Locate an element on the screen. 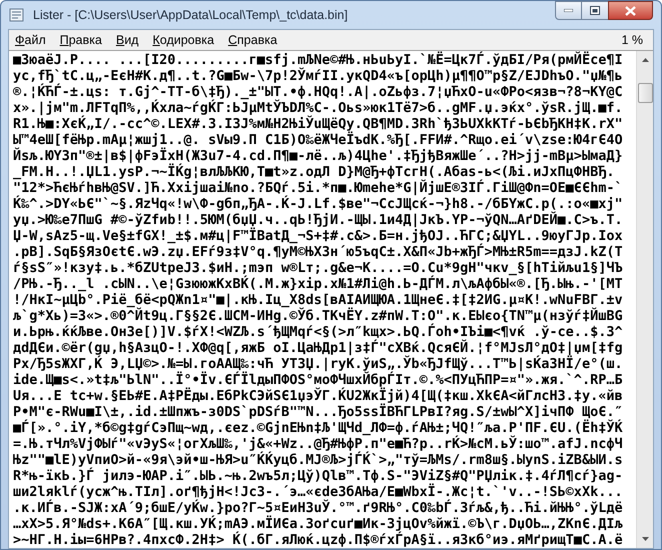  text-line: ус,fЂ`tC.ц„-ЕєН#К.д¶..t.?G■Бw-\7р!2ЎмѓII.укQD4«ъ[орЦh)µ¶¶О™р§Z/EJDhъО."џ№¶ь is located at coordinates (318, 76).